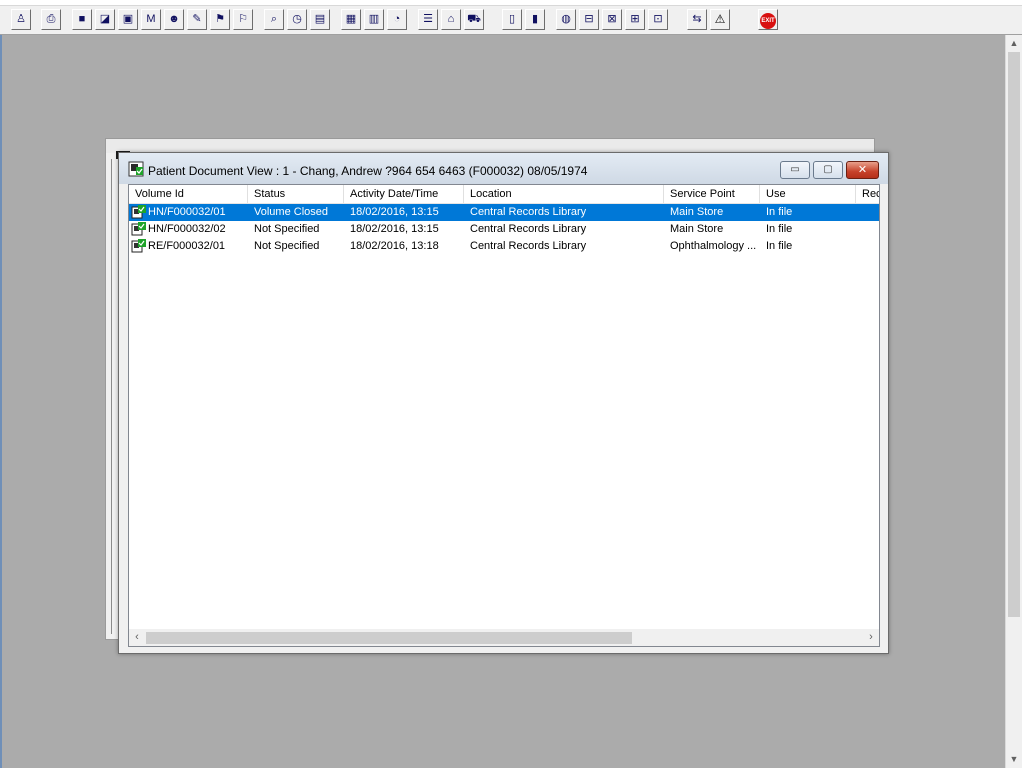 The height and width of the screenshot is (768, 1022). I want to click on m-button: M, so click(151, 19).